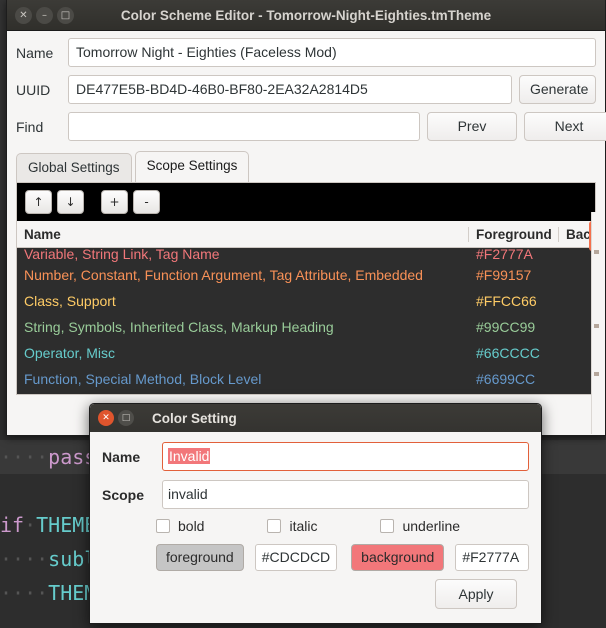 This screenshot has height=628, width=606. I want to click on checkbox-bold: bold, so click(180, 526).